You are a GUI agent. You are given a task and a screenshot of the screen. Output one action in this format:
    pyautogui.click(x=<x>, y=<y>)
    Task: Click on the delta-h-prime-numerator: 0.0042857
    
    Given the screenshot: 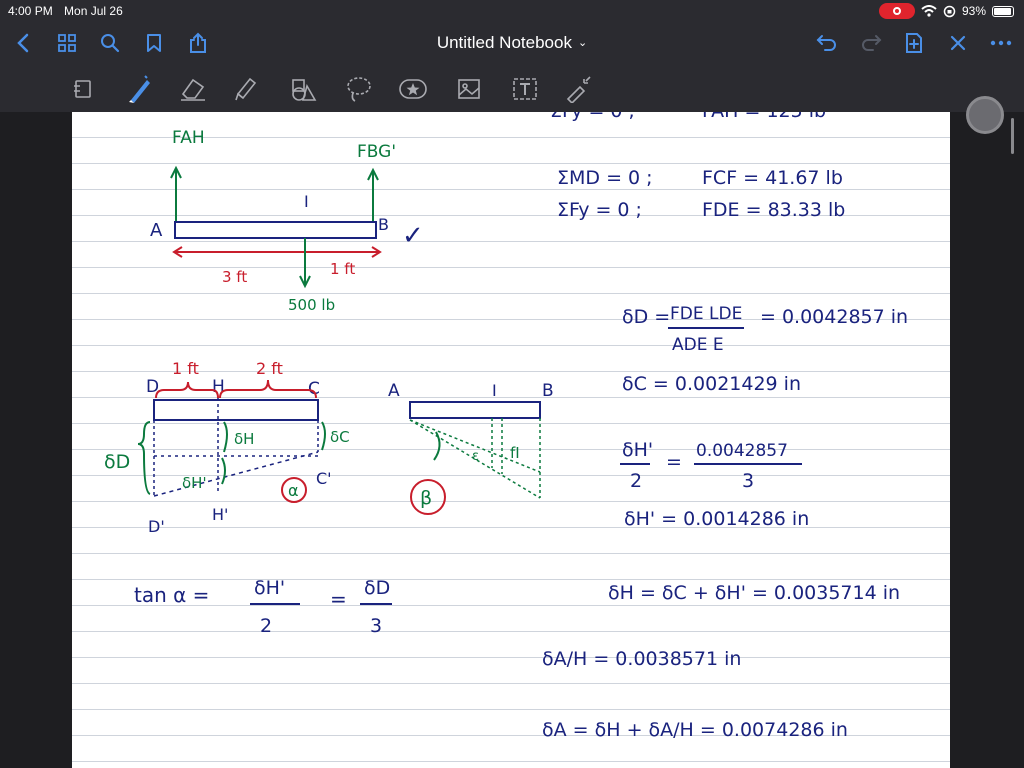 What is the action you would take?
    pyautogui.click(x=742, y=451)
    